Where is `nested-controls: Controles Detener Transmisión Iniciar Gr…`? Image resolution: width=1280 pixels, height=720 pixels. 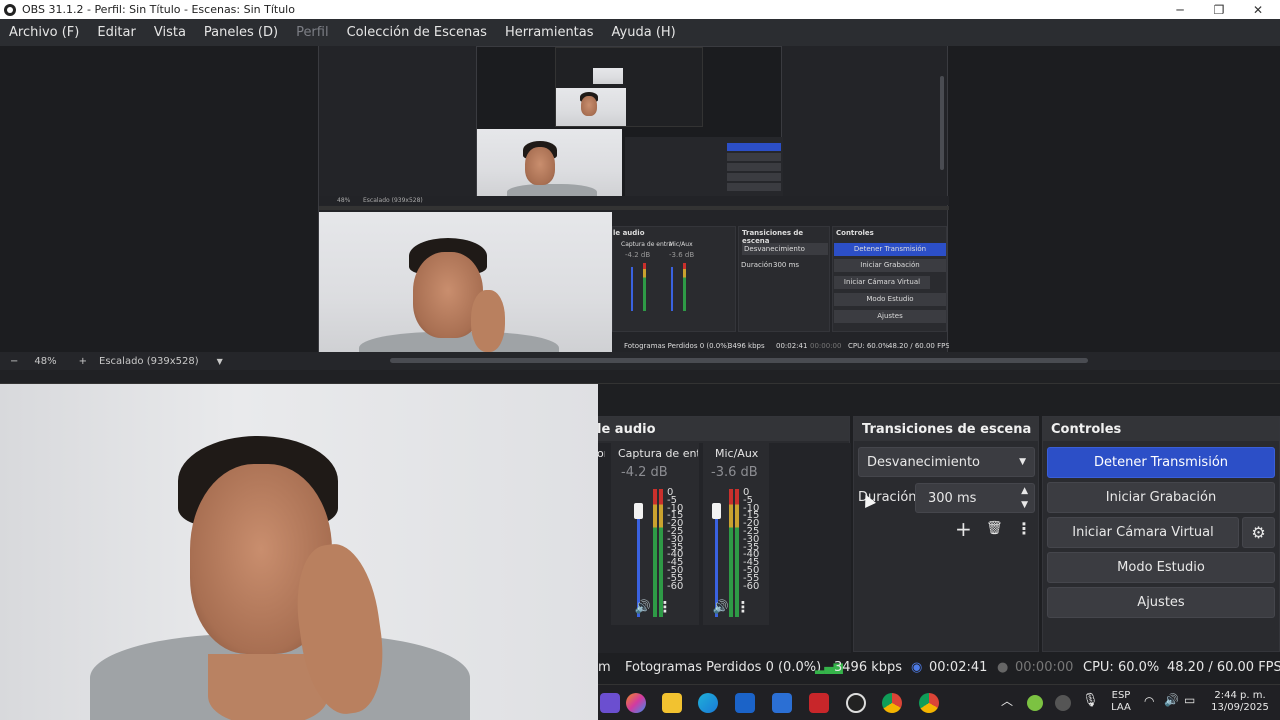
nested-controls: Controles Detener Transmisión Iniciar Gr… is located at coordinates (889, 279).